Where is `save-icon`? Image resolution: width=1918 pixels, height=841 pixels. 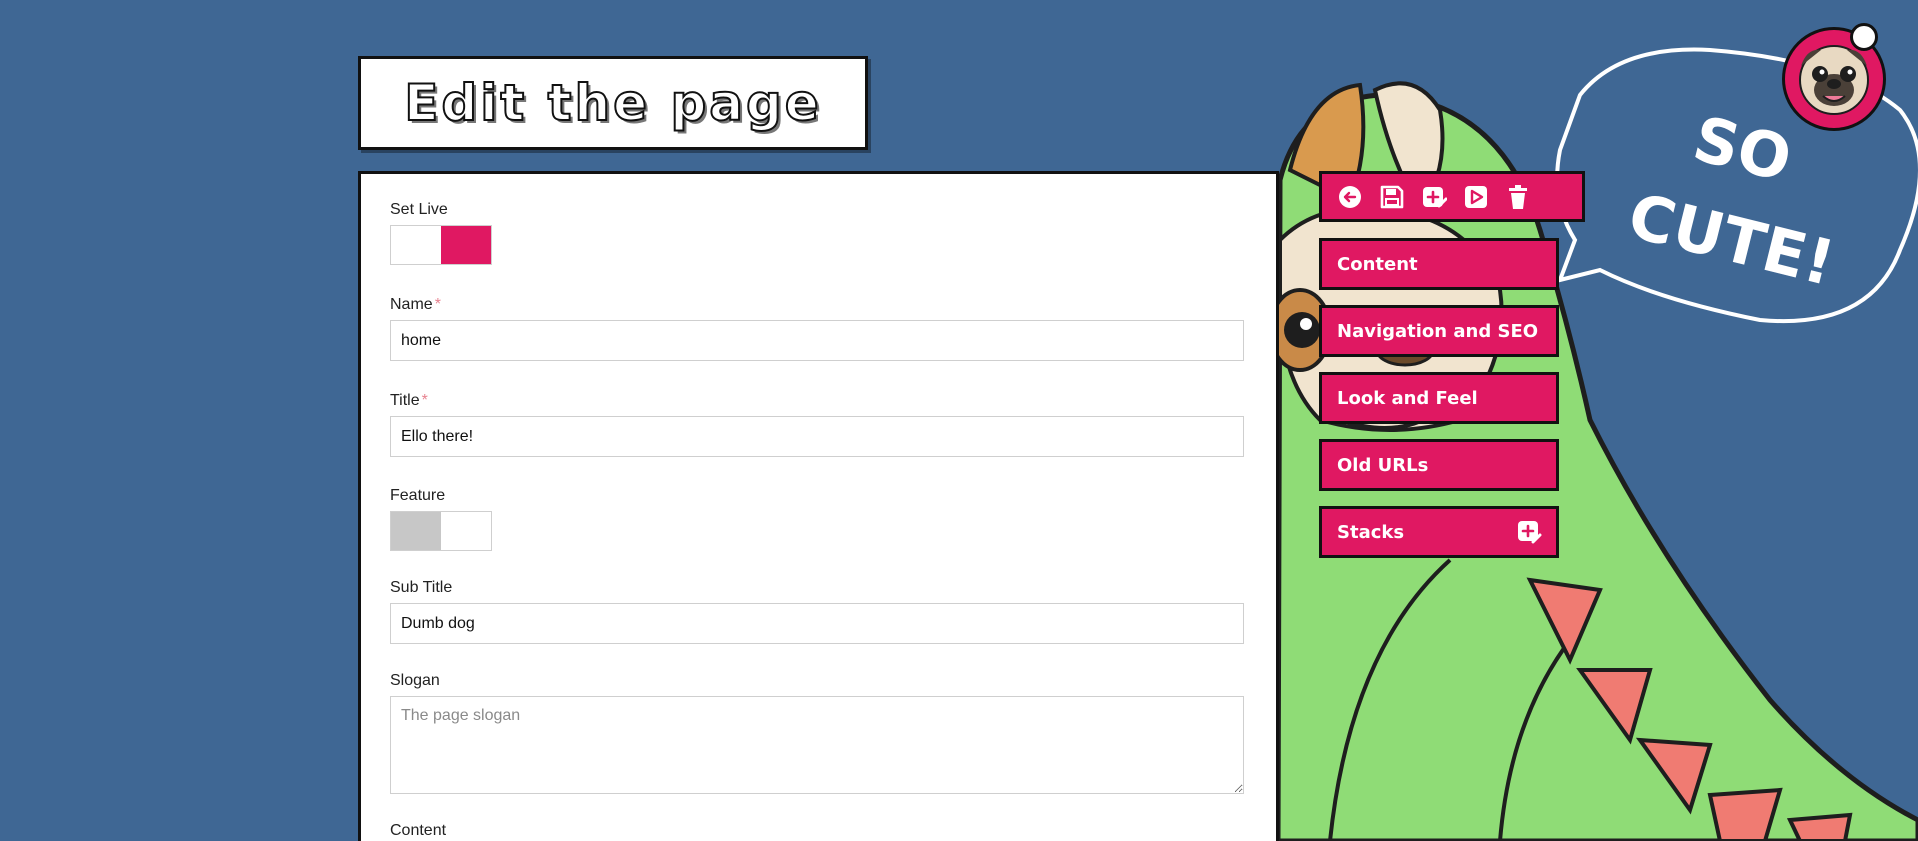 save-icon is located at coordinates (1391, 196).